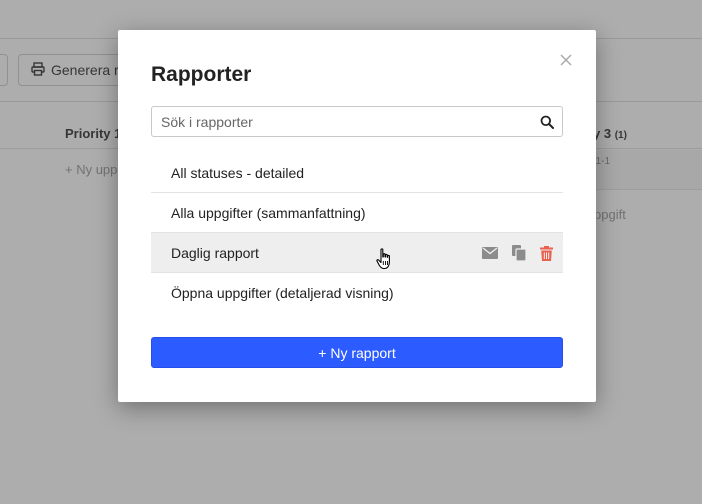  I want to click on report-item: Öppna uppgifter (detaljerad visning), so click(357, 293).